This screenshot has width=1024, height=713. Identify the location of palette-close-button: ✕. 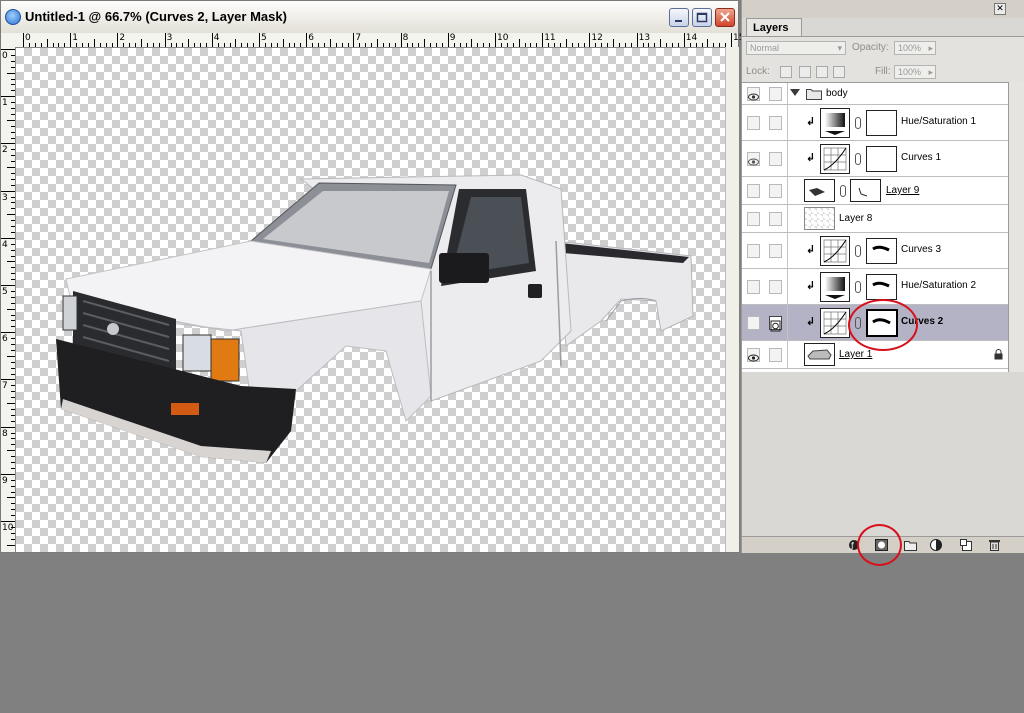
(1000, 9).